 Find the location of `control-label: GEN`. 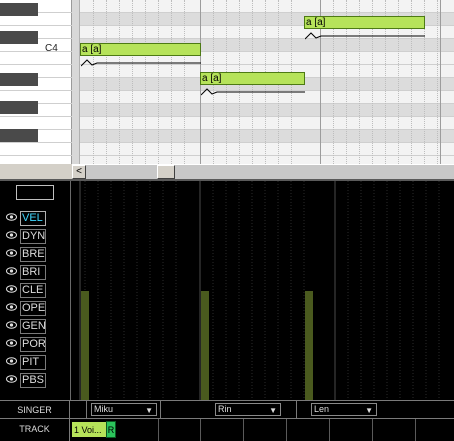

control-label: GEN is located at coordinates (33, 326).